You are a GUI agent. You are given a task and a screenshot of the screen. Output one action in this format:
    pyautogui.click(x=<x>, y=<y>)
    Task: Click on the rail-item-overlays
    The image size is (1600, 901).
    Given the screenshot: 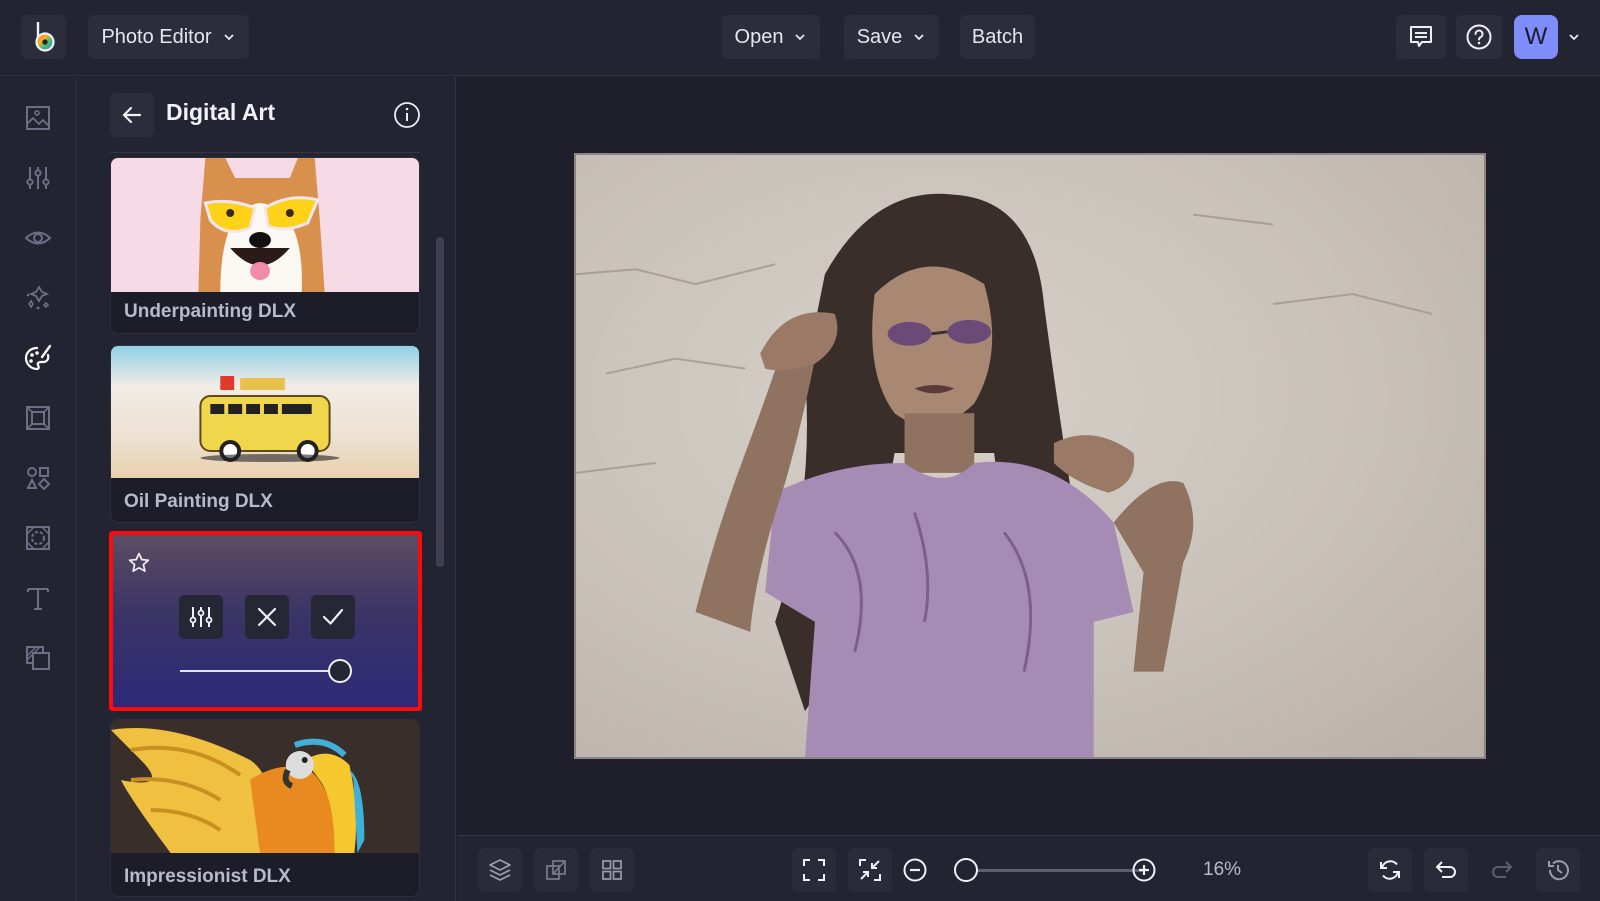 What is the action you would take?
    pyautogui.click(x=38, y=658)
    